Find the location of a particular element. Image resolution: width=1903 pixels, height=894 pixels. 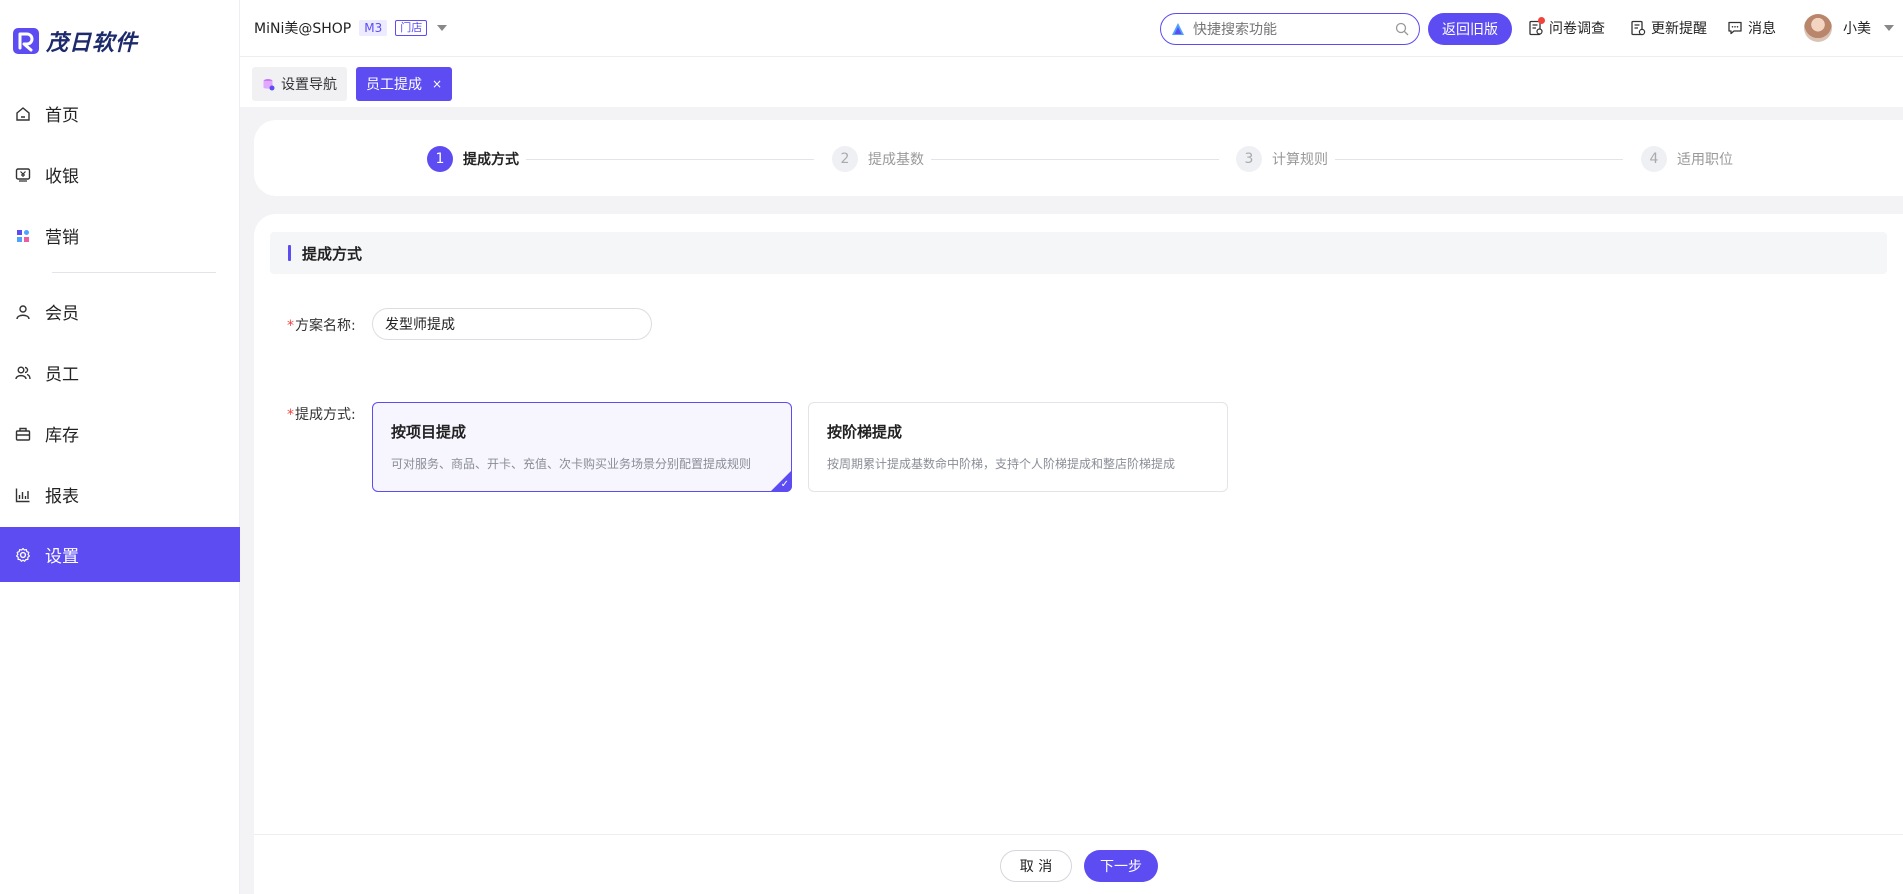

tab-settings-nav: 设置导航 is located at coordinates (299, 84).